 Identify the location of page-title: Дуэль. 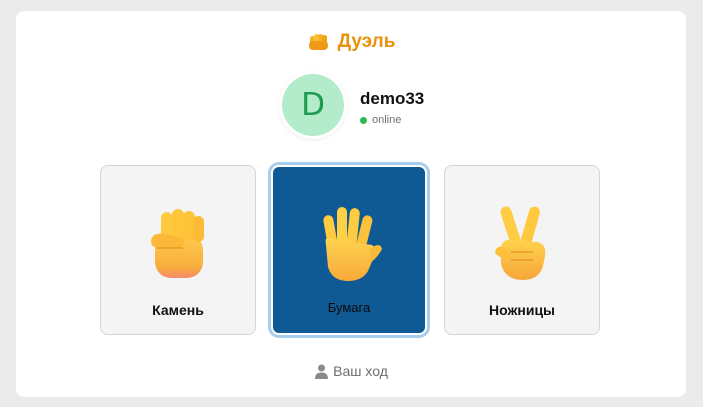
(351, 42).